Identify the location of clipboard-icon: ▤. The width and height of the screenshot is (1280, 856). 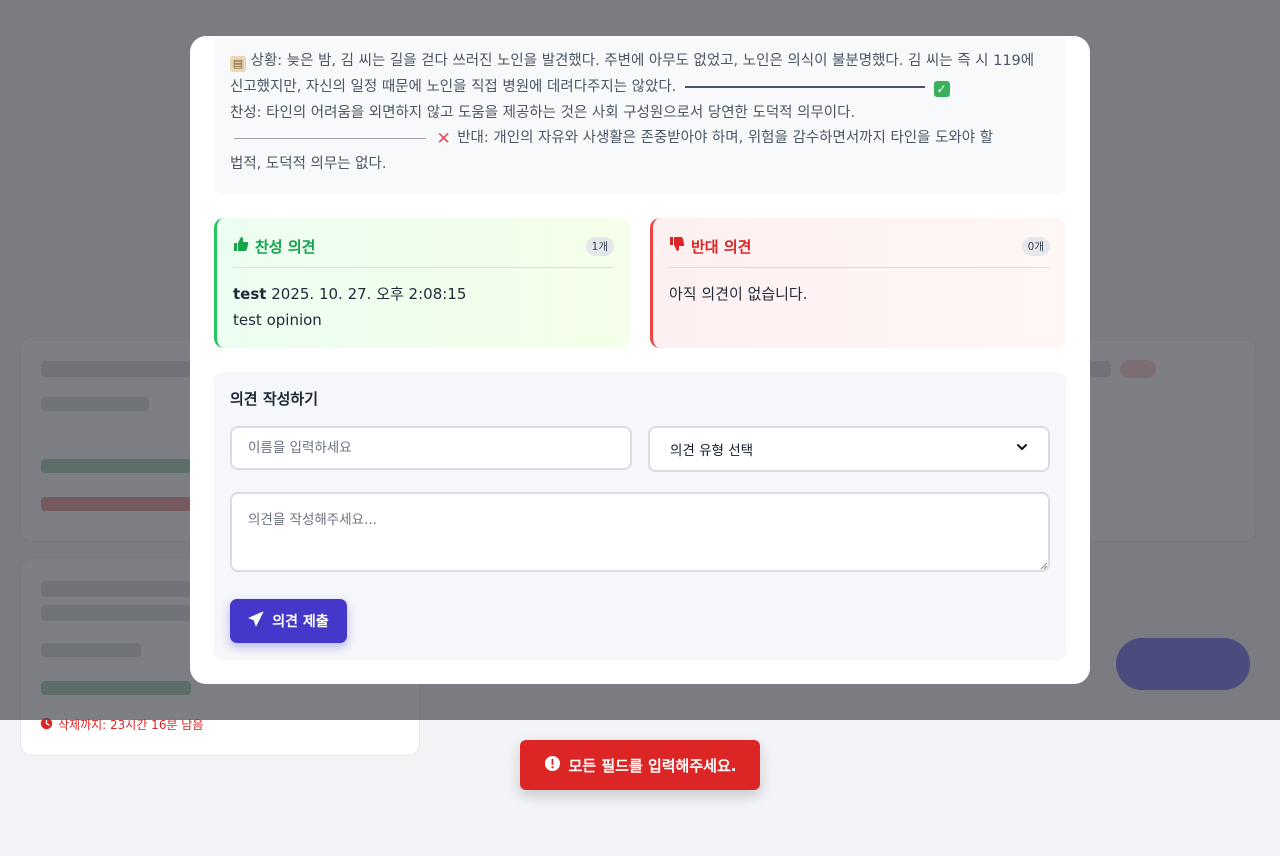
(238, 64).